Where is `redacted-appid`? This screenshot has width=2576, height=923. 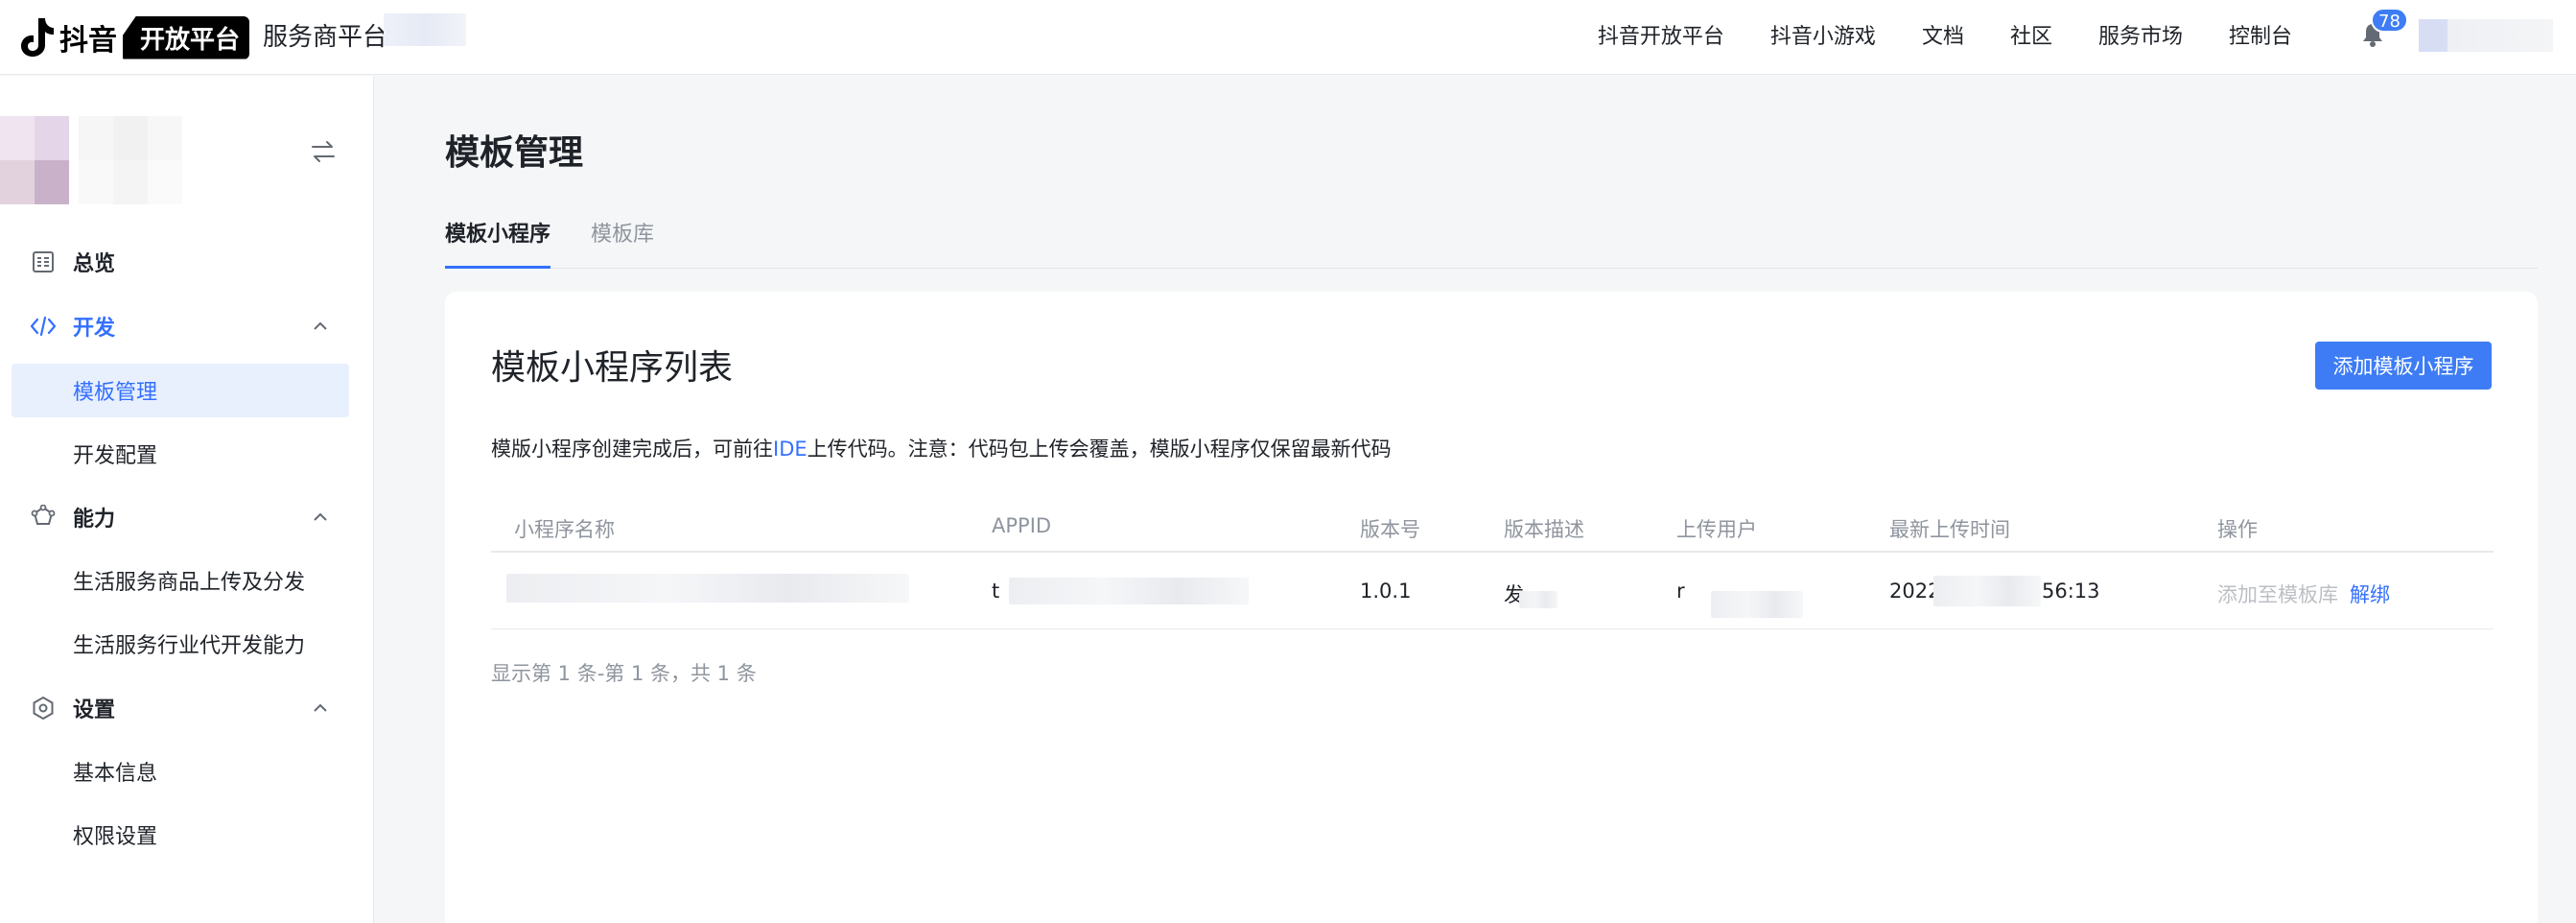 redacted-appid is located at coordinates (1129, 591).